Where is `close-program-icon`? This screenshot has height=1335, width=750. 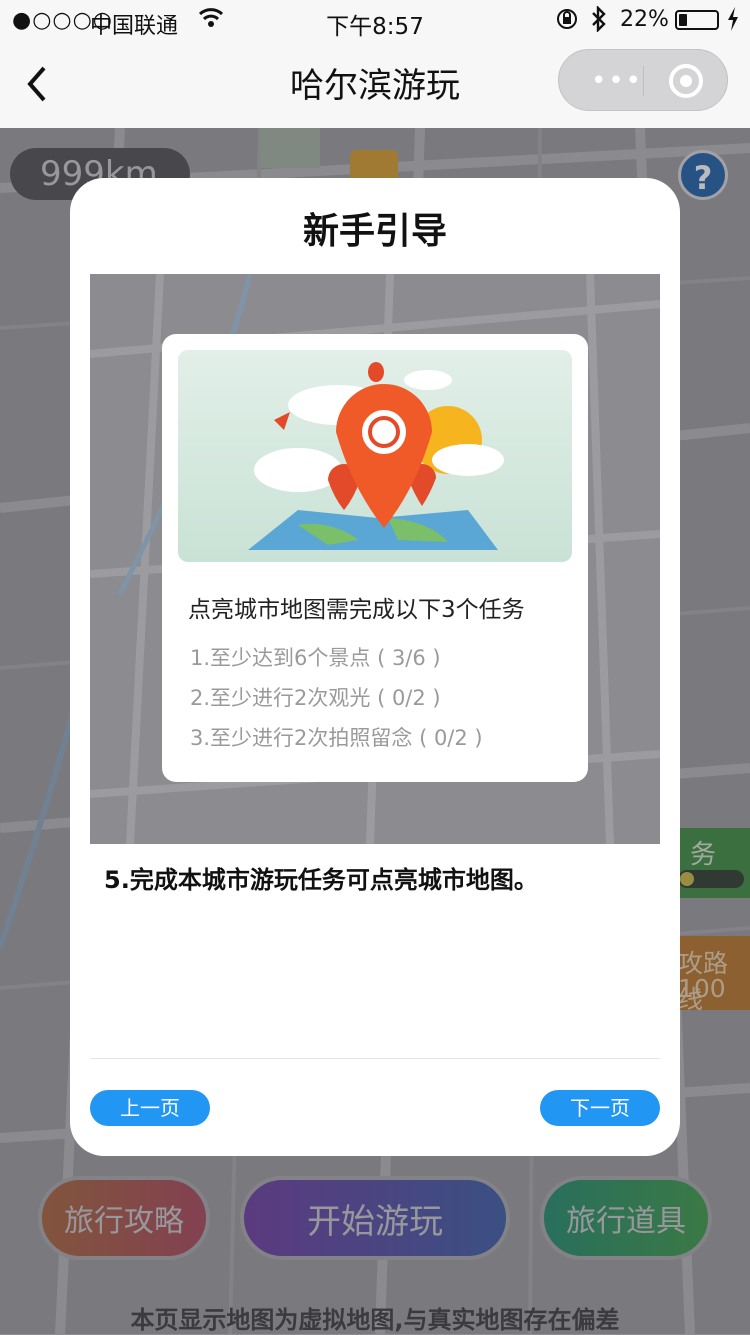
close-program-icon is located at coordinates (686, 81).